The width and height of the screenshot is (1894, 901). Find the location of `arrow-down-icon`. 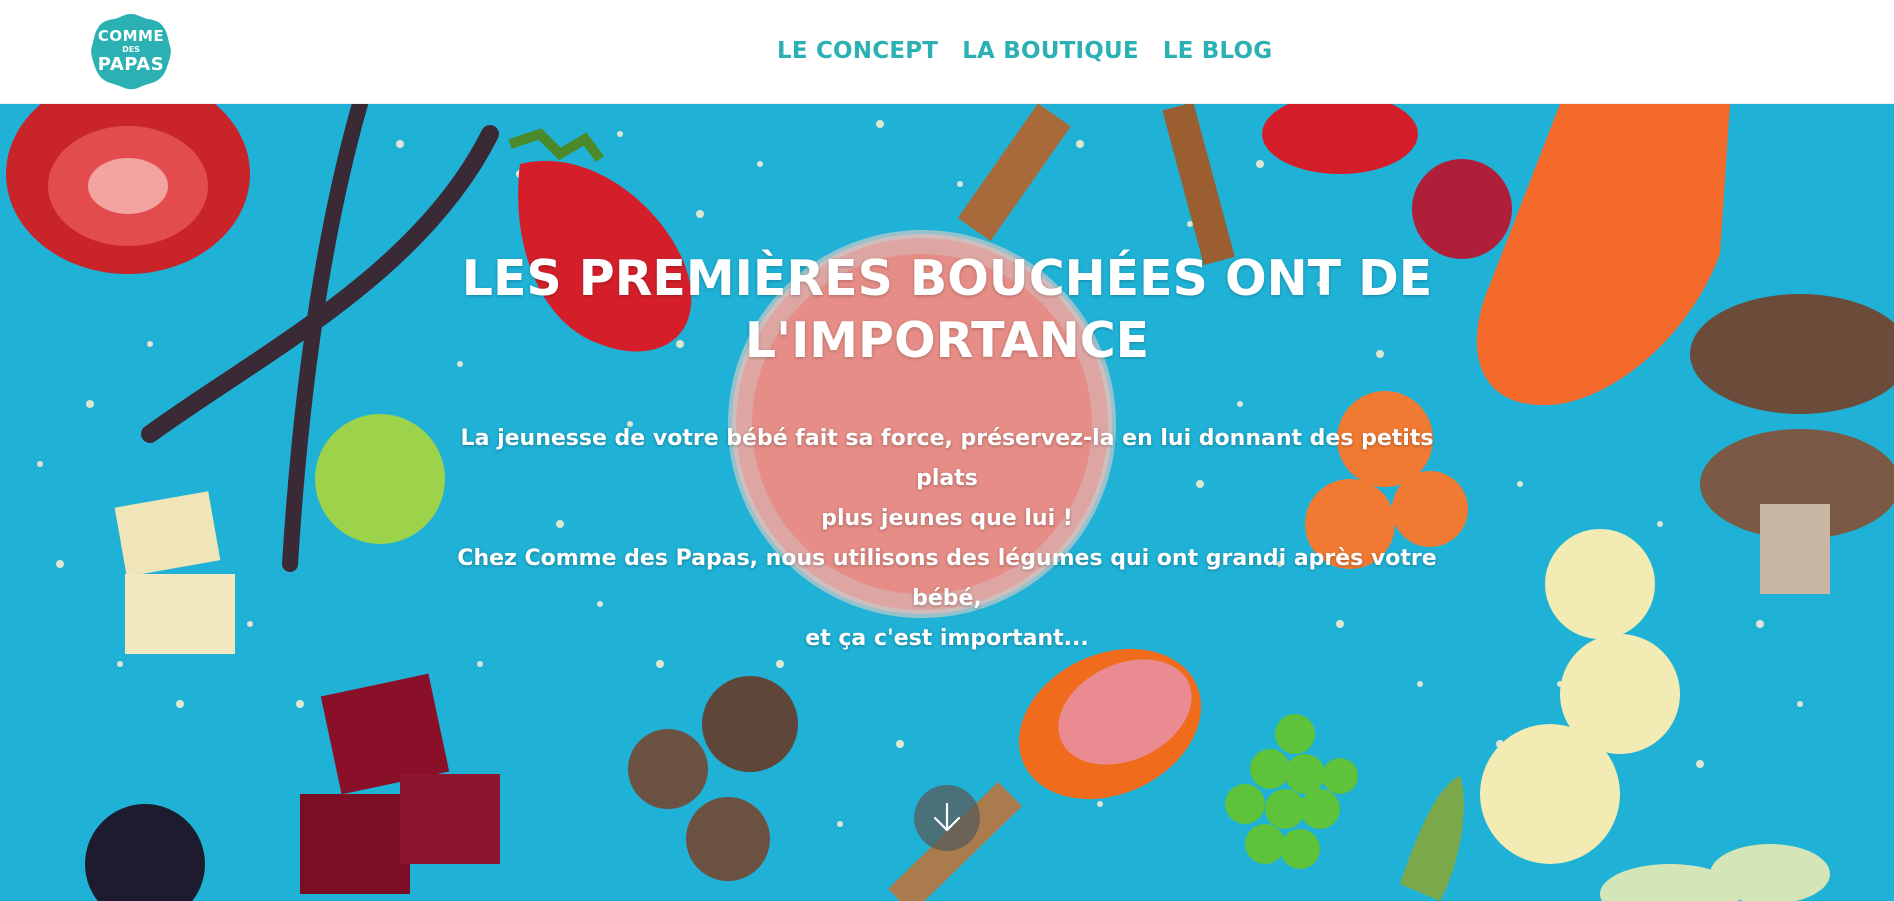

arrow-down-icon is located at coordinates (947, 817).